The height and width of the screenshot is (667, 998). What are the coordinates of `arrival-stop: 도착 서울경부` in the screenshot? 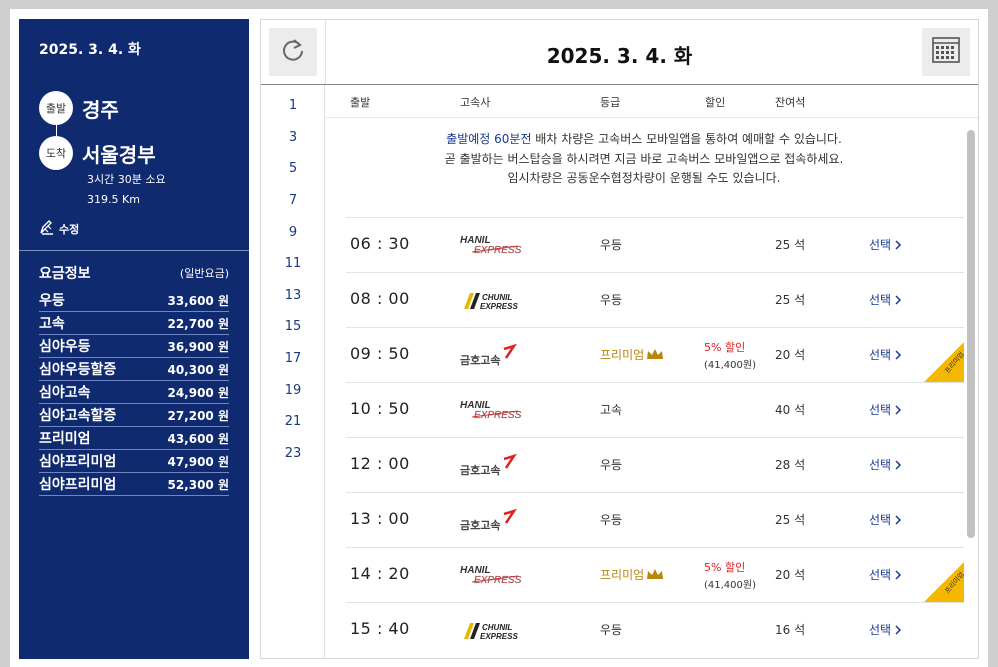 It's located at (97, 153).